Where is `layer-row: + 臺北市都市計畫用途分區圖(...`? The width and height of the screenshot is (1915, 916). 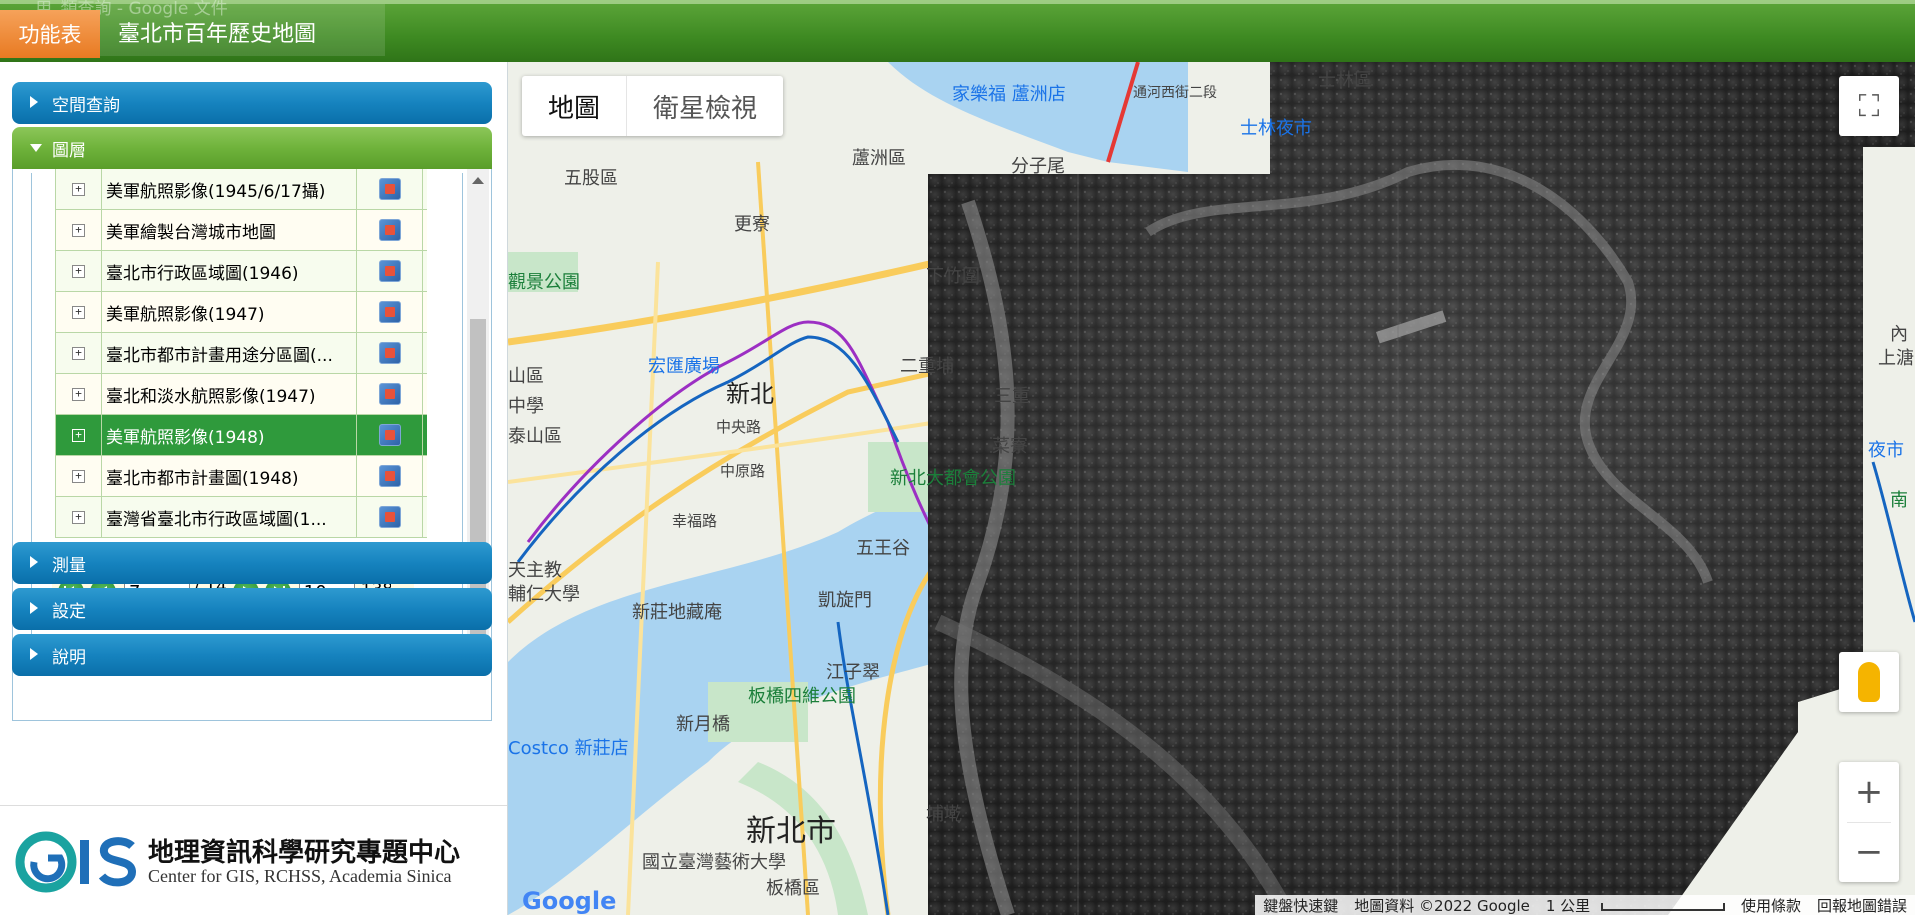
layer-row: + 臺北市都市計畫用途分區圖(... is located at coordinates (241, 353).